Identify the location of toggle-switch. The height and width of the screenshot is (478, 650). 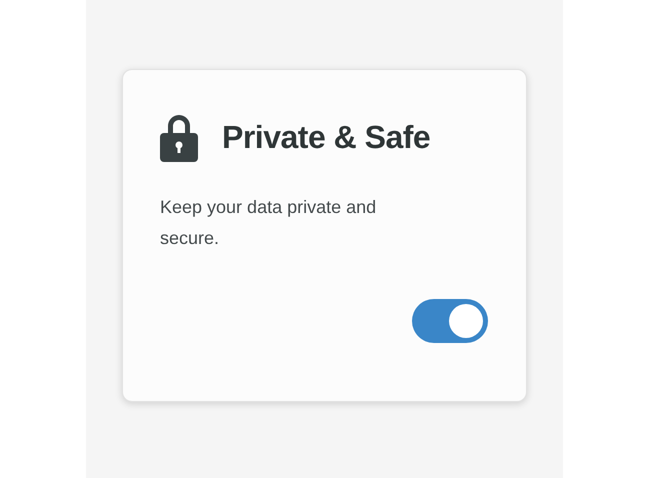
(450, 321).